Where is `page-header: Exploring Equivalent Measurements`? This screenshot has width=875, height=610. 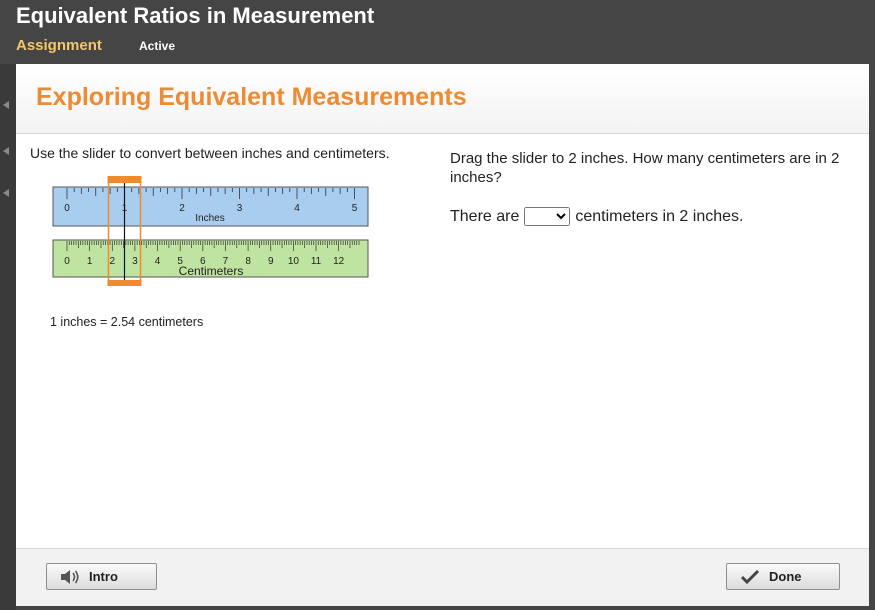 page-header: Exploring Equivalent Measurements is located at coordinates (442, 99).